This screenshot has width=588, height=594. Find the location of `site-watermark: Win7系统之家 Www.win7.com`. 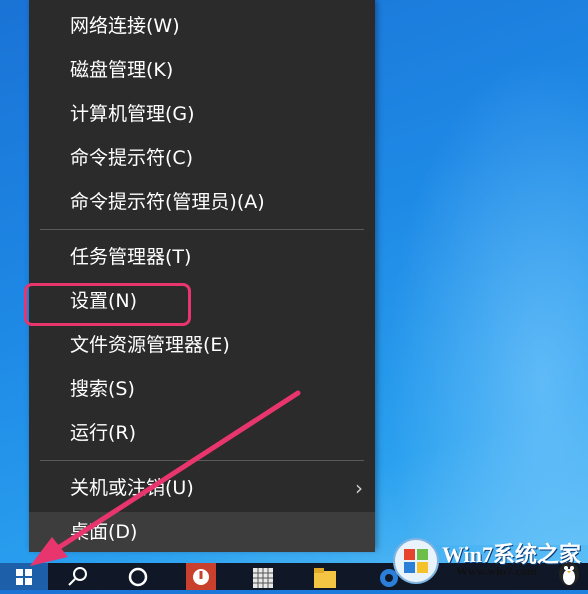

site-watermark: Win7系统之家 Www.win7.com is located at coordinates (488, 562).